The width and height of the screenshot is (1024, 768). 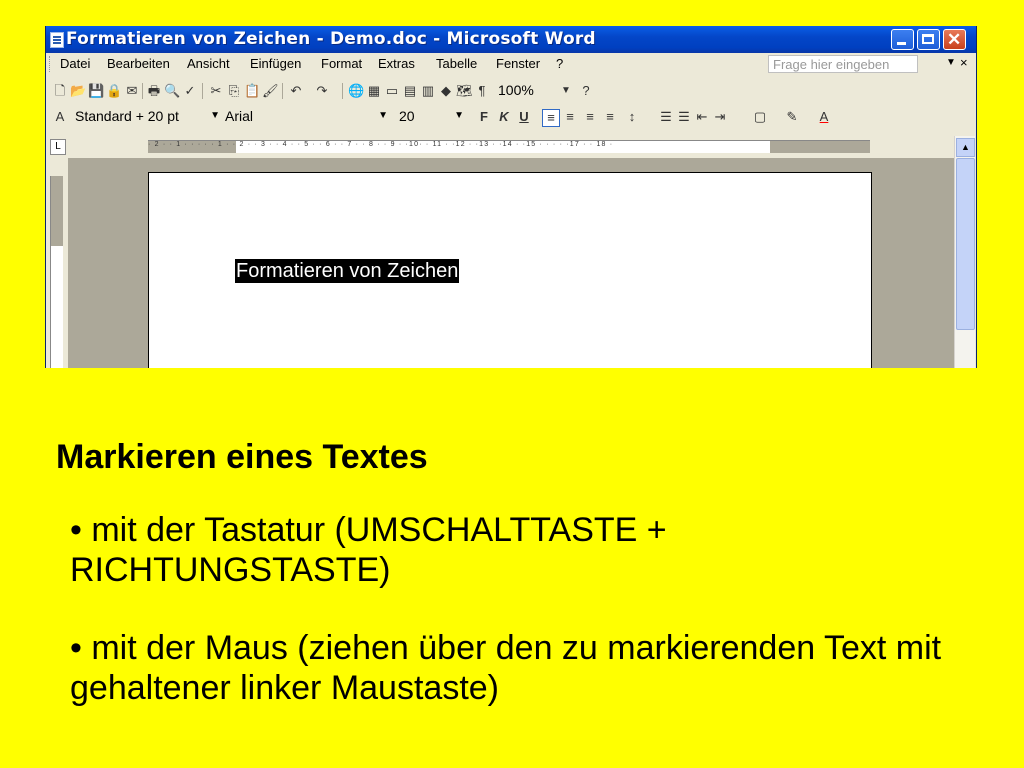 What do you see at coordinates (78, 91) in the screenshot?
I see `open-folder-icon: 📂` at bounding box center [78, 91].